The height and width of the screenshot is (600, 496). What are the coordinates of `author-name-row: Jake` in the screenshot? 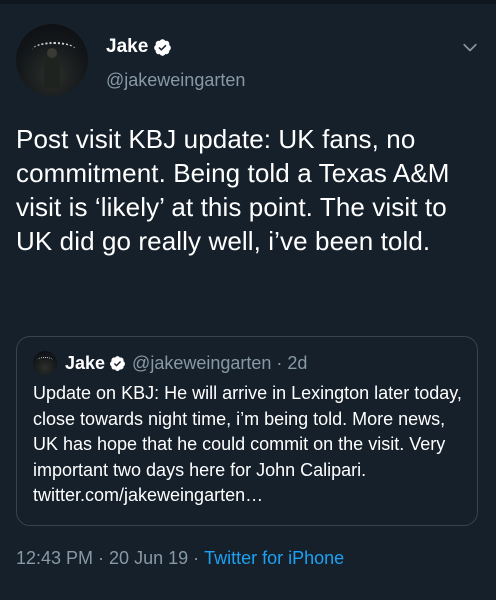 It's located at (139, 47).